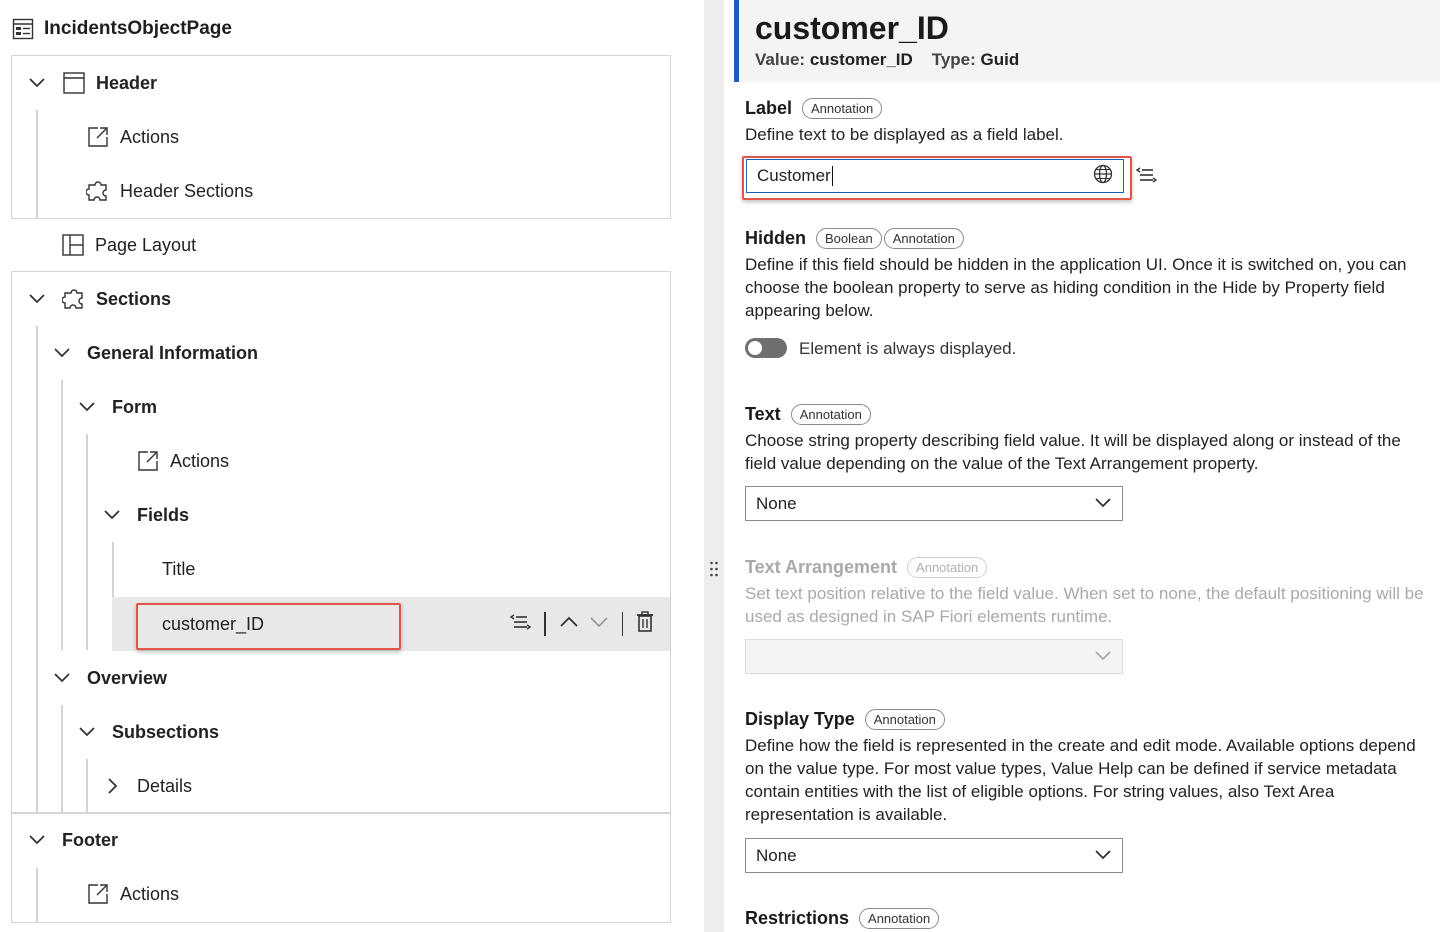 This screenshot has height=932, width=1440. What do you see at coordinates (23, 29) in the screenshot?
I see `page-icon` at bounding box center [23, 29].